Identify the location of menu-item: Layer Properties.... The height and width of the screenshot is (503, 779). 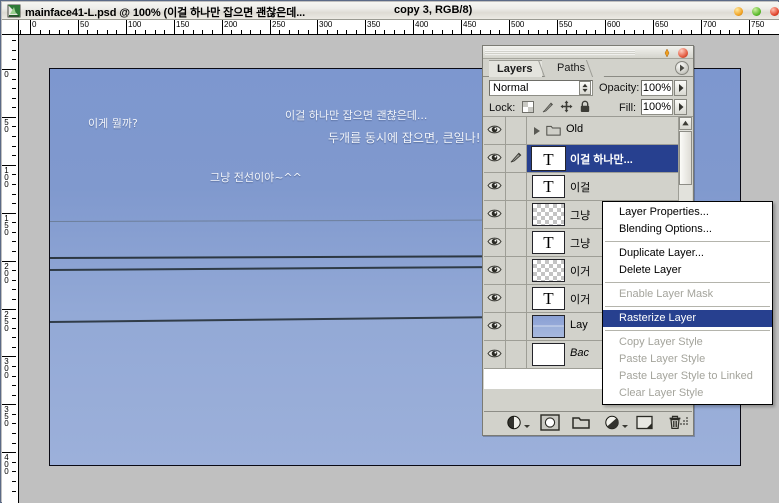
(687, 212).